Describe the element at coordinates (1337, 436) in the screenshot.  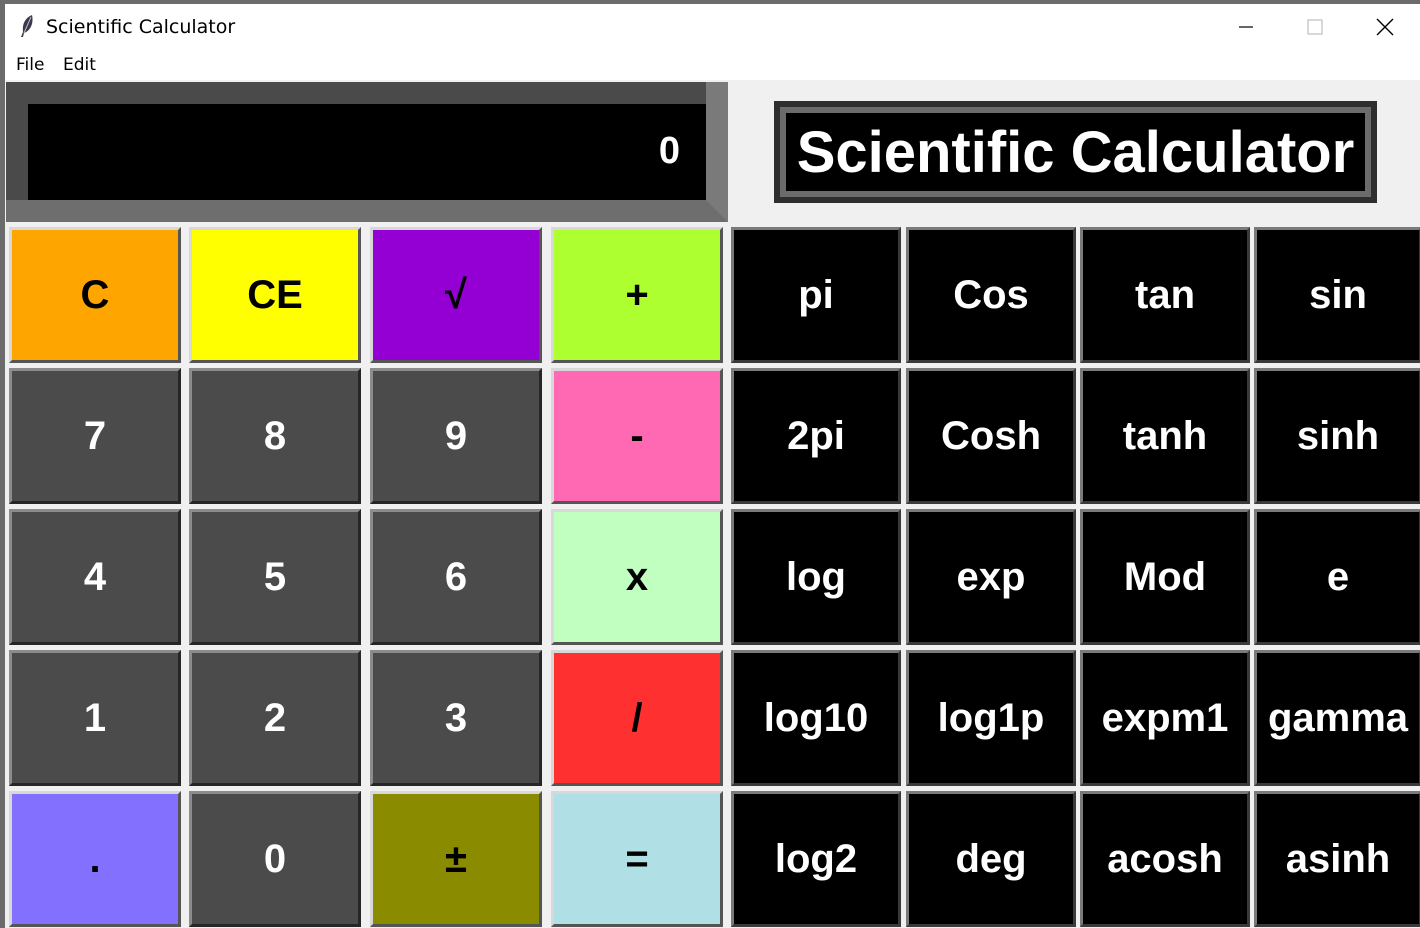
I see `sinh-button: sinh` at that location.